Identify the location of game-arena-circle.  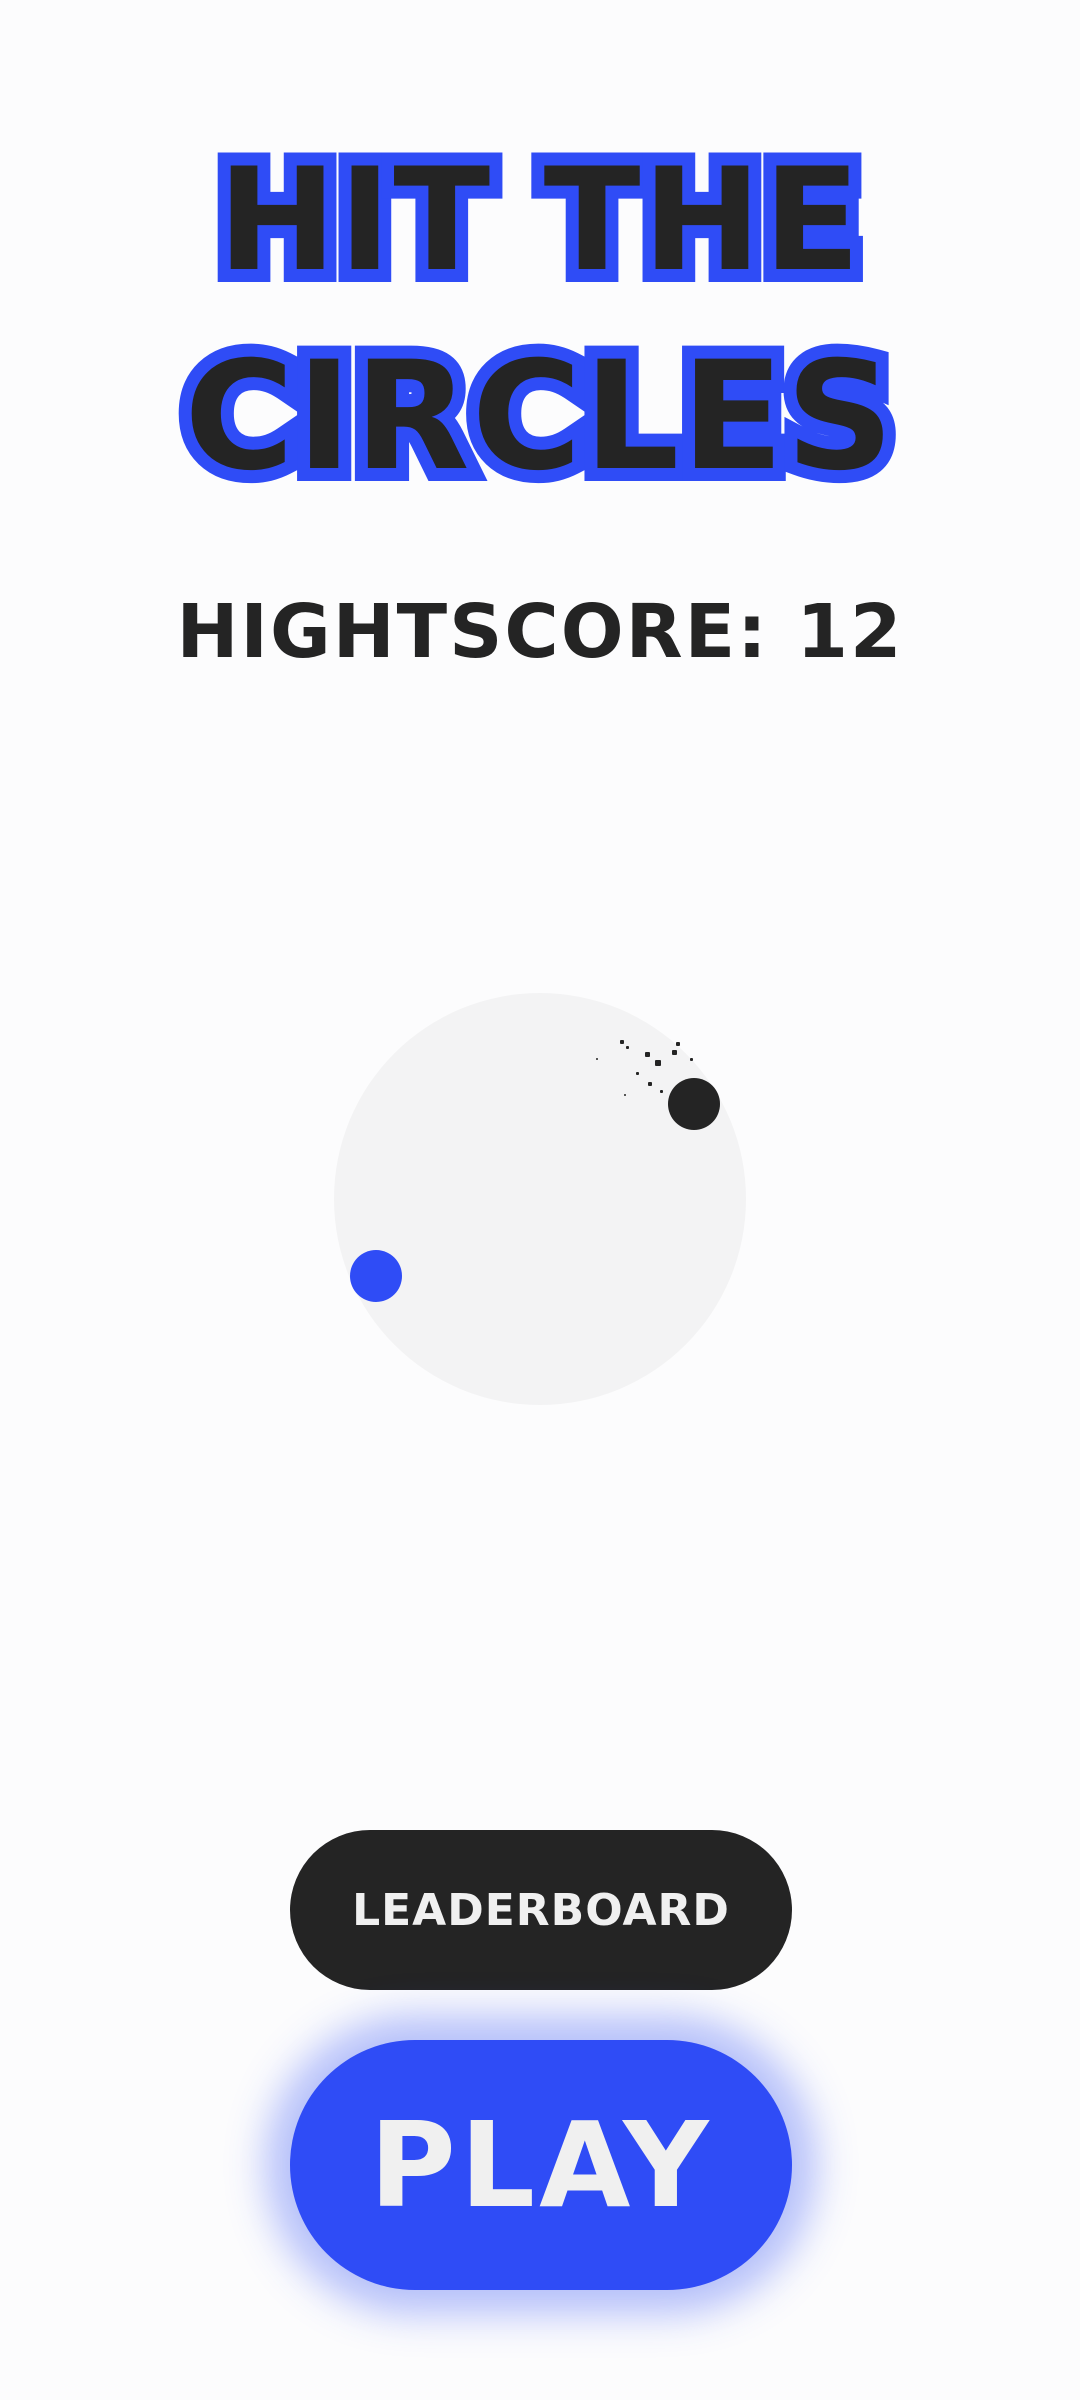
(540, 1199).